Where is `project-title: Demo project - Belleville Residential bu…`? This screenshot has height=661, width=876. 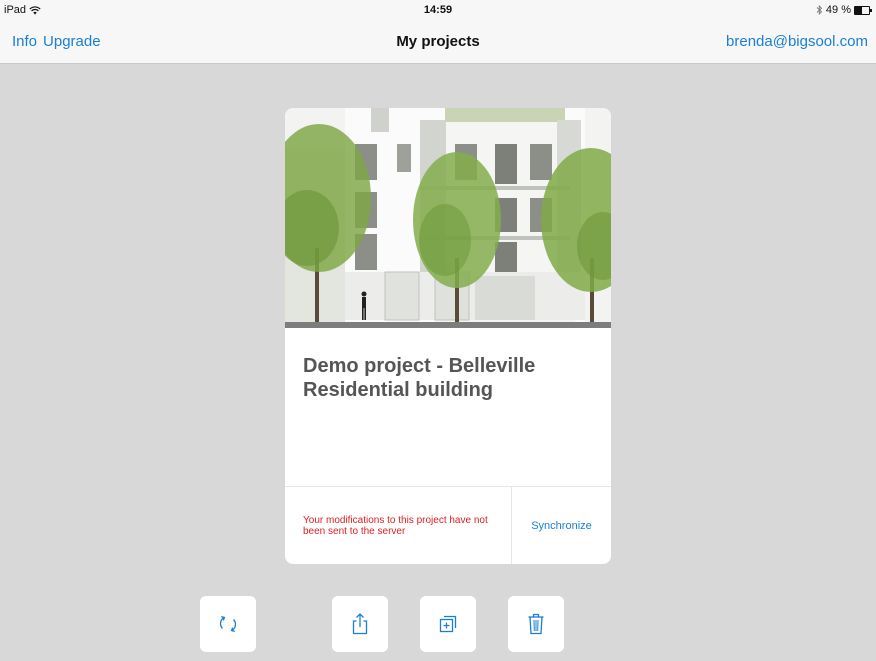 project-title: Demo project - Belleville Residential bu… is located at coordinates (419, 378).